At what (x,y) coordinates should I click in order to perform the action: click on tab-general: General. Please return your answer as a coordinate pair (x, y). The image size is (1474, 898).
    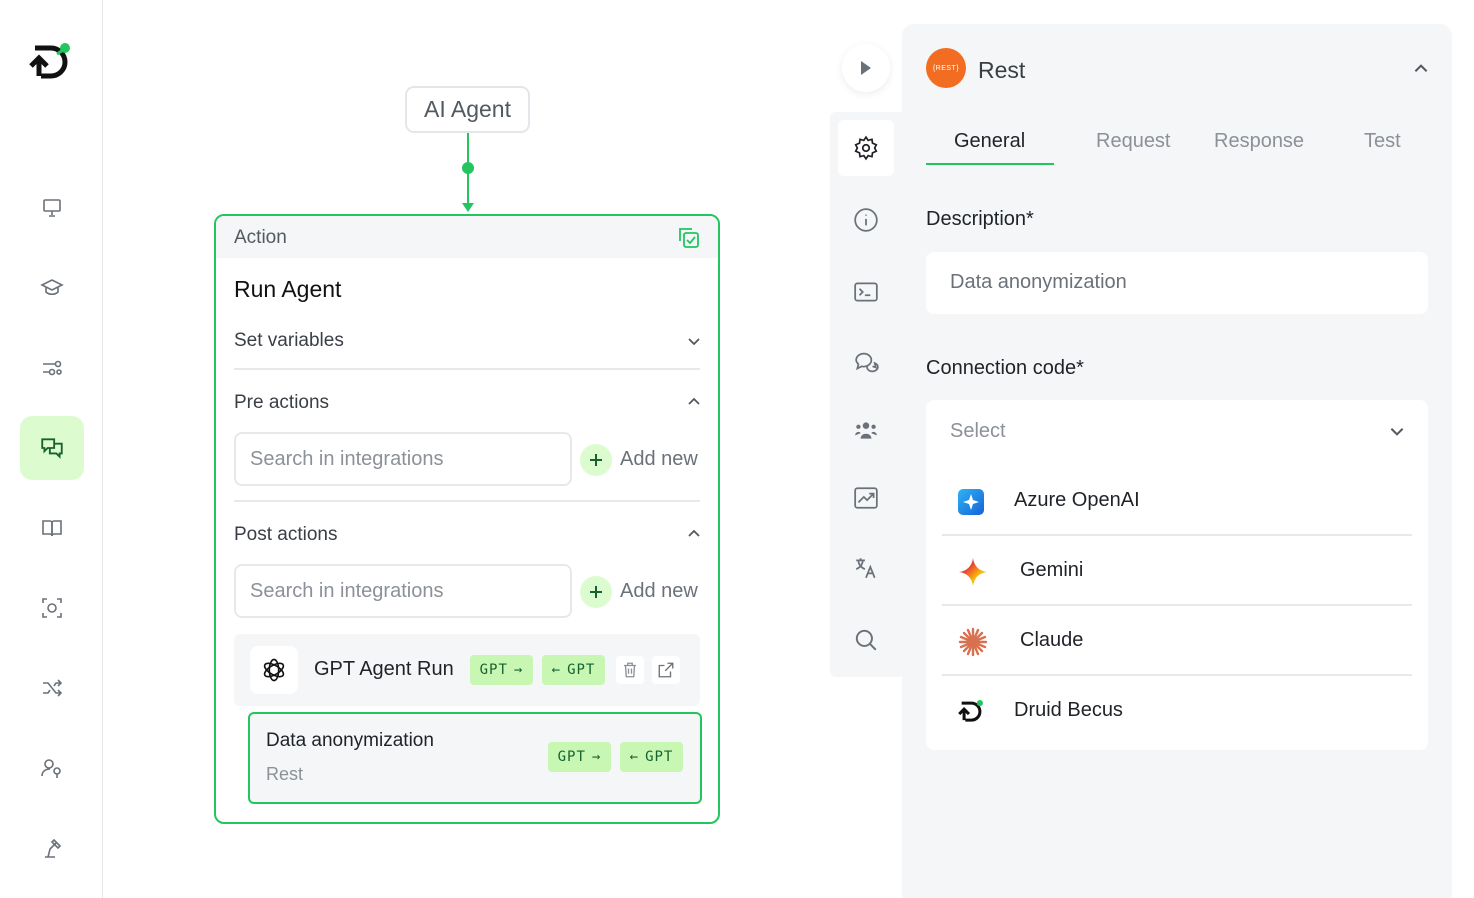
    Looking at the image, I should click on (989, 141).